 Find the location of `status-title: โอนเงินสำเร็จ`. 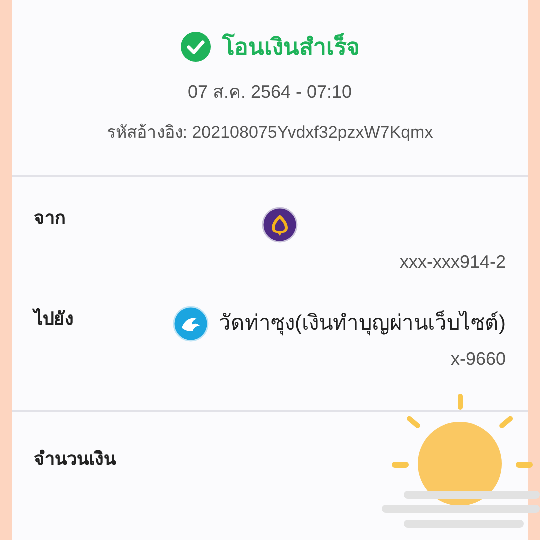

status-title: โอนเงินสำเร็จ is located at coordinates (291, 47).